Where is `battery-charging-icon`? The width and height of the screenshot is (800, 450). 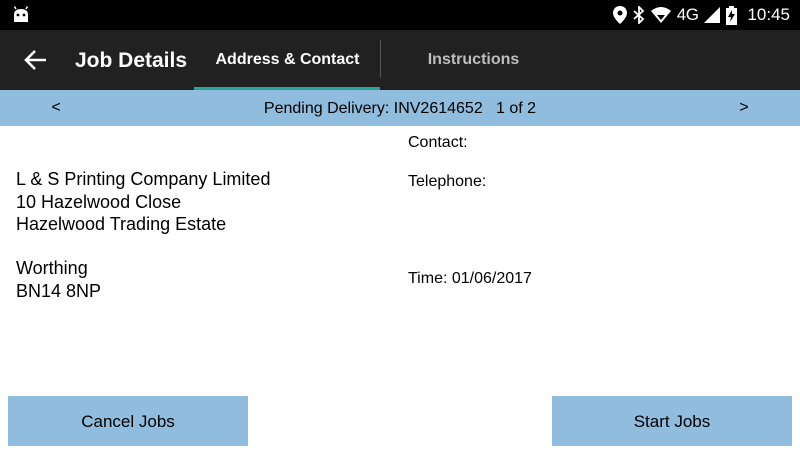 battery-charging-icon is located at coordinates (732, 15).